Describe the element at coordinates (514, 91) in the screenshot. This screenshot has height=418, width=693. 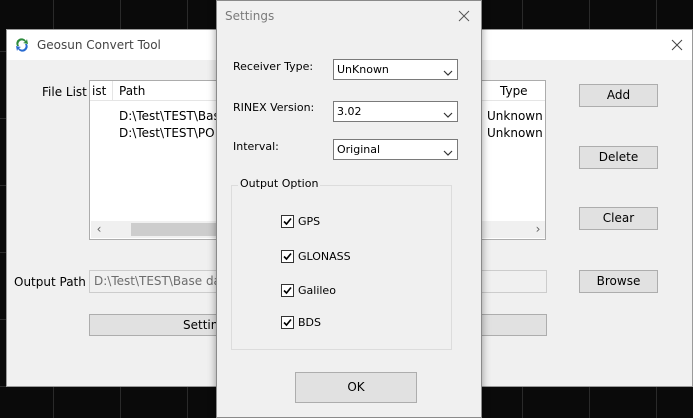
I see `column-header-type: Type` at that location.